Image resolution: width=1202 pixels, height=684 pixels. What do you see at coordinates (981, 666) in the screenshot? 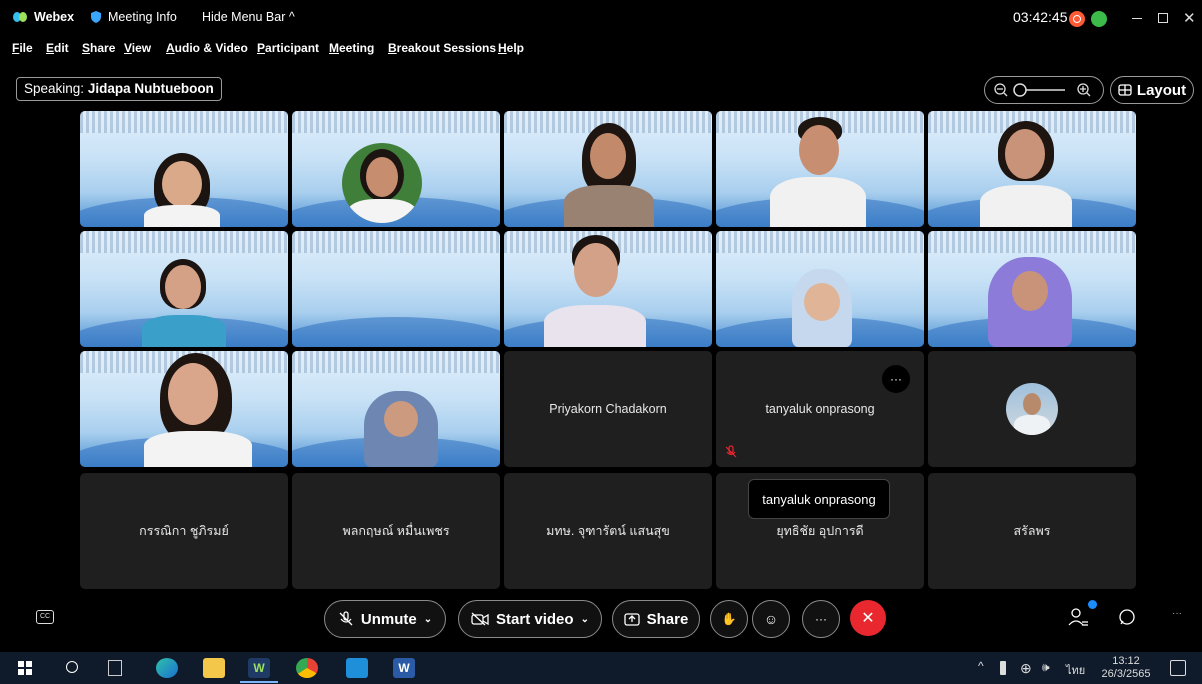
I see `show-hidden-icons: ^` at bounding box center [981, 666].